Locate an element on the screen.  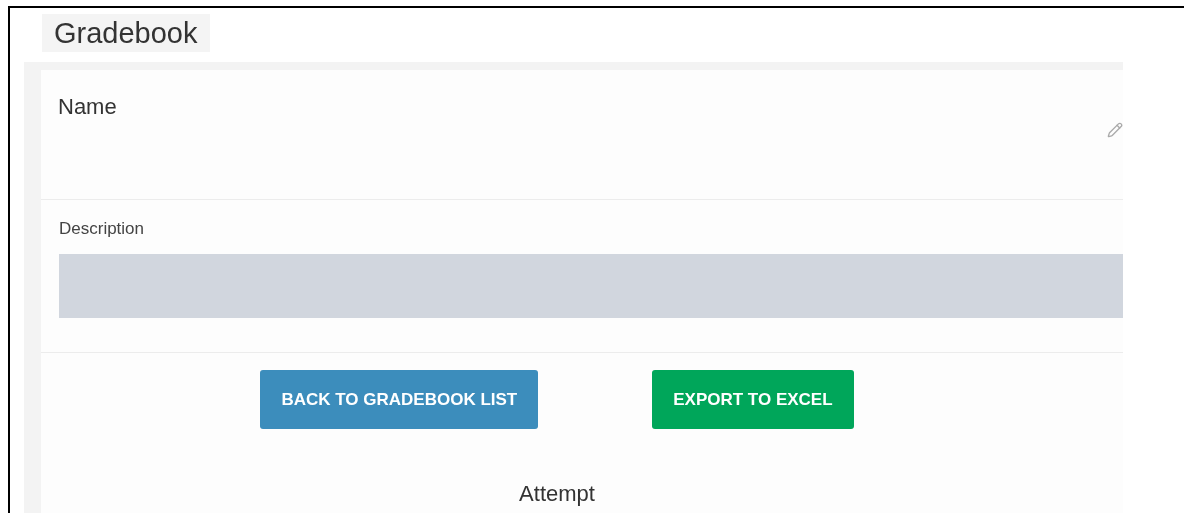
name-label: Name is located at coordinates (87, 107).